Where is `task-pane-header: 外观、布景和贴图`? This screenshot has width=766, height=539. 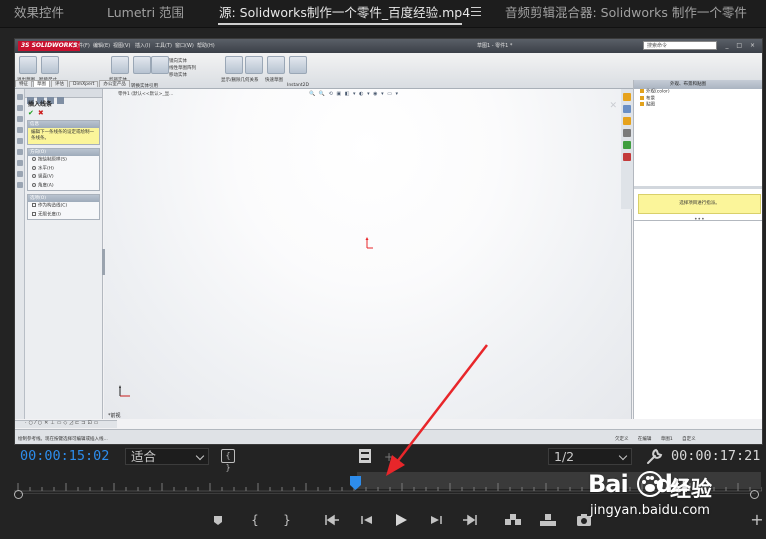
task-pane-header: 外观、布景和贴图 is located at coordinates (698, 84).